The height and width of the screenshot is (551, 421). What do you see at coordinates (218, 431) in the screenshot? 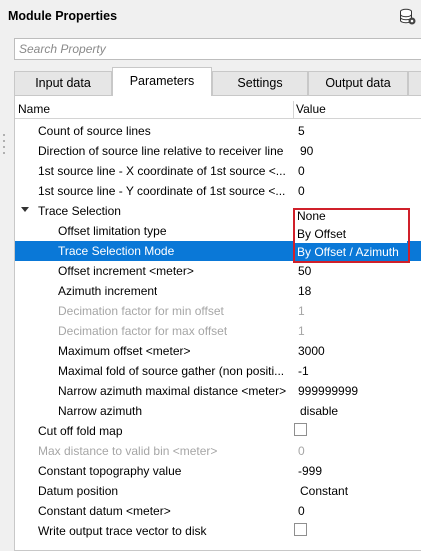
I see `property-row: Cut off fold map` at bounding box center [218, 431].